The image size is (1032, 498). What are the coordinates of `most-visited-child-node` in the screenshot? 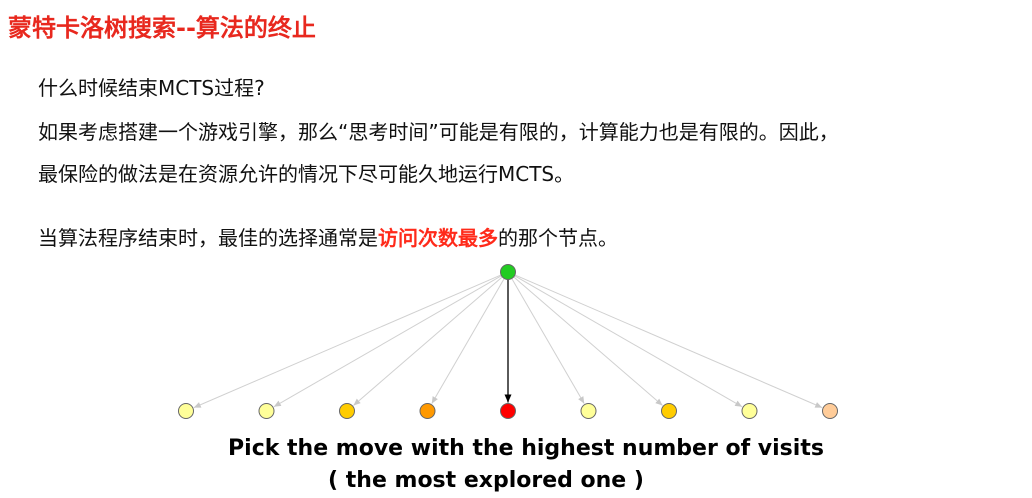 It's located at (508, 411).